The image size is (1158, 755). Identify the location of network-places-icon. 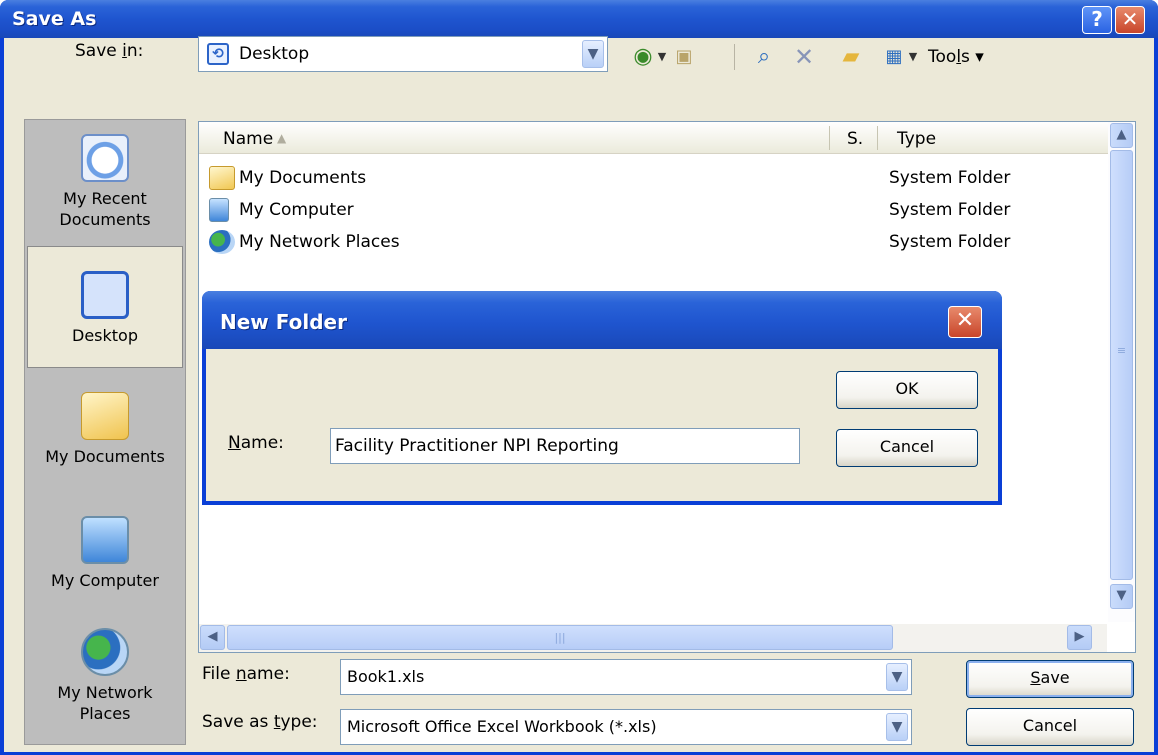
(105, 652).